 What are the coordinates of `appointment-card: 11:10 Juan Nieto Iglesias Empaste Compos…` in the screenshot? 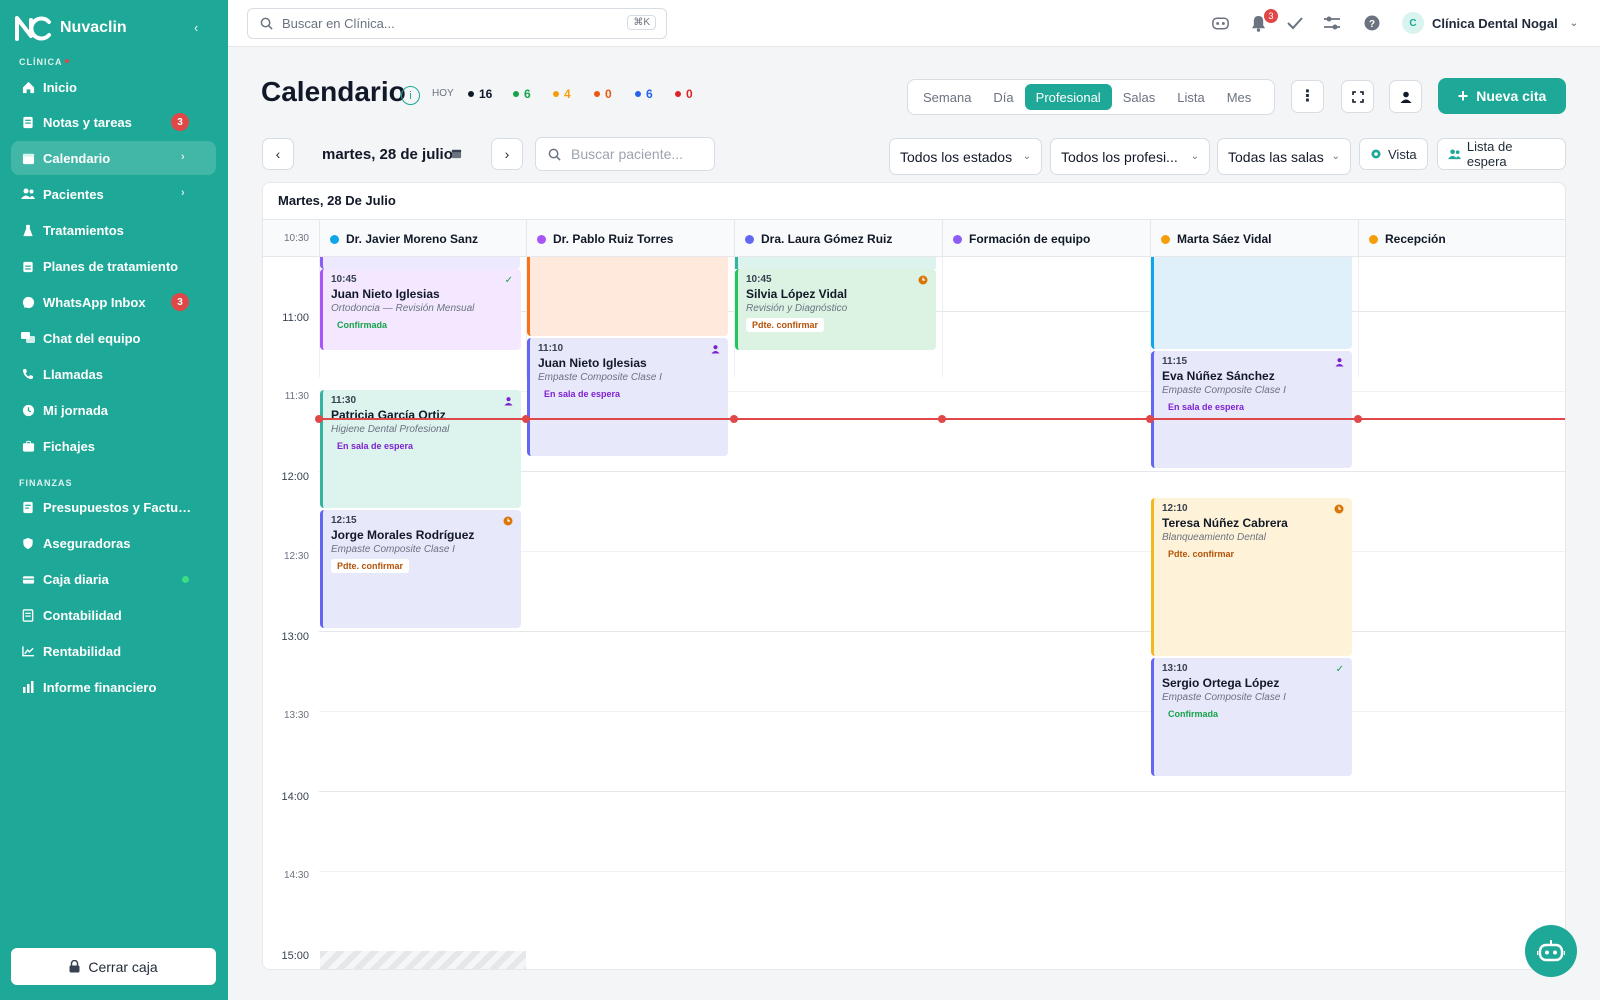 It's located at (627, 397).